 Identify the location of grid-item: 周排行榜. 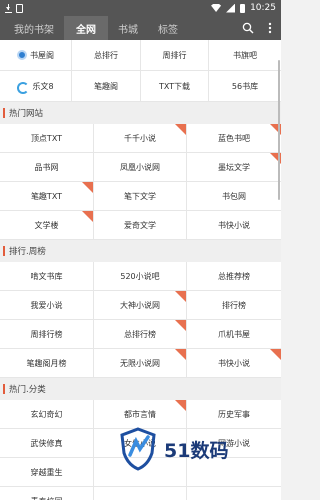
(47, 334).